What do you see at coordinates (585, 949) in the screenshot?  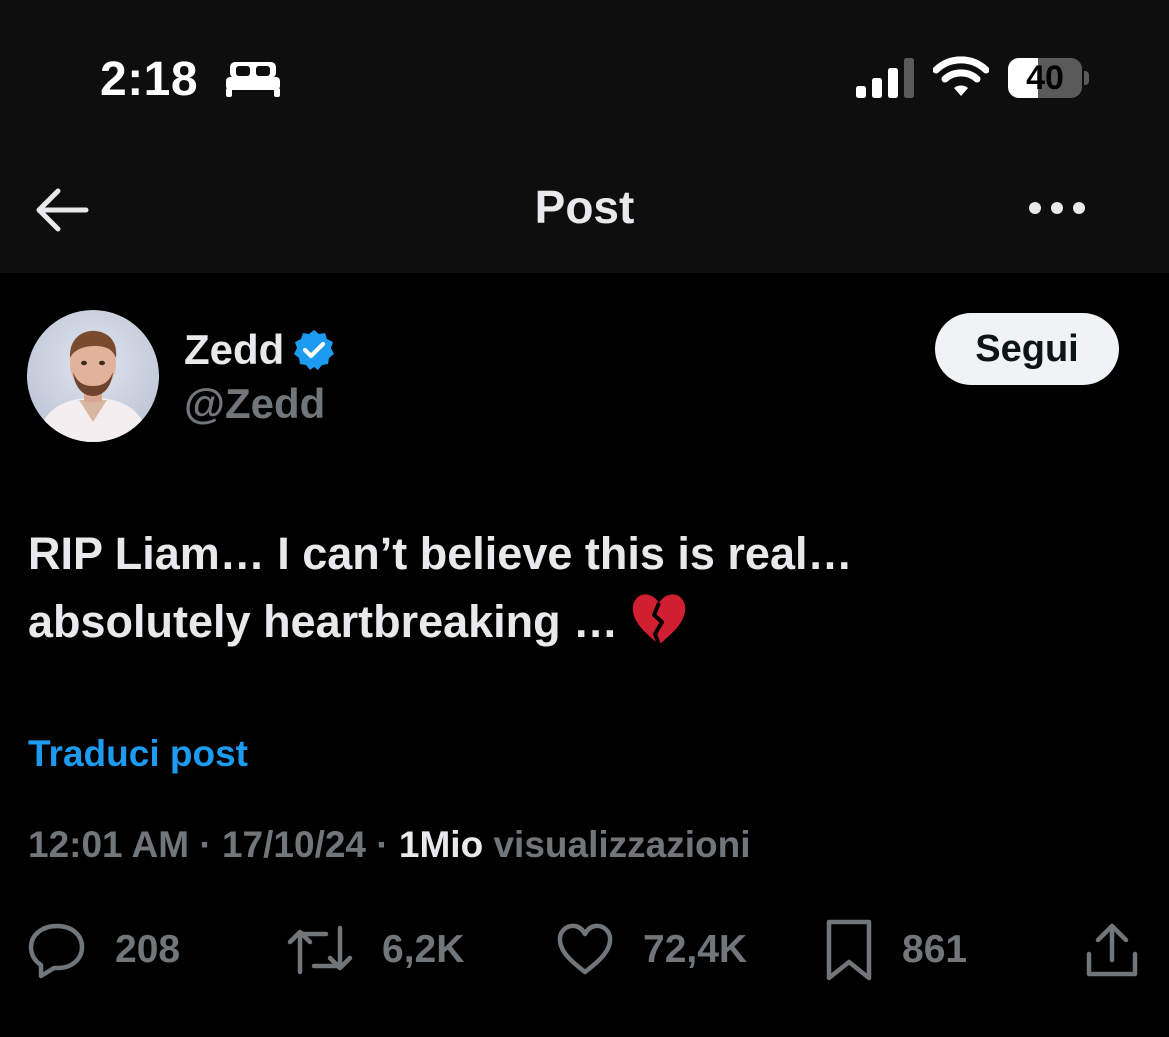 I see `heart-icon` at bounding box center [585, 949].